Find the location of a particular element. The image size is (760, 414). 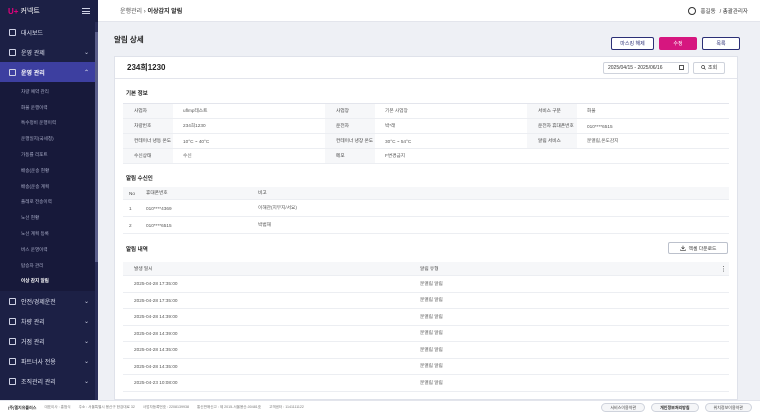

sidebar-item-left: 조직관리 관리 is located at coordinates (32, 381).